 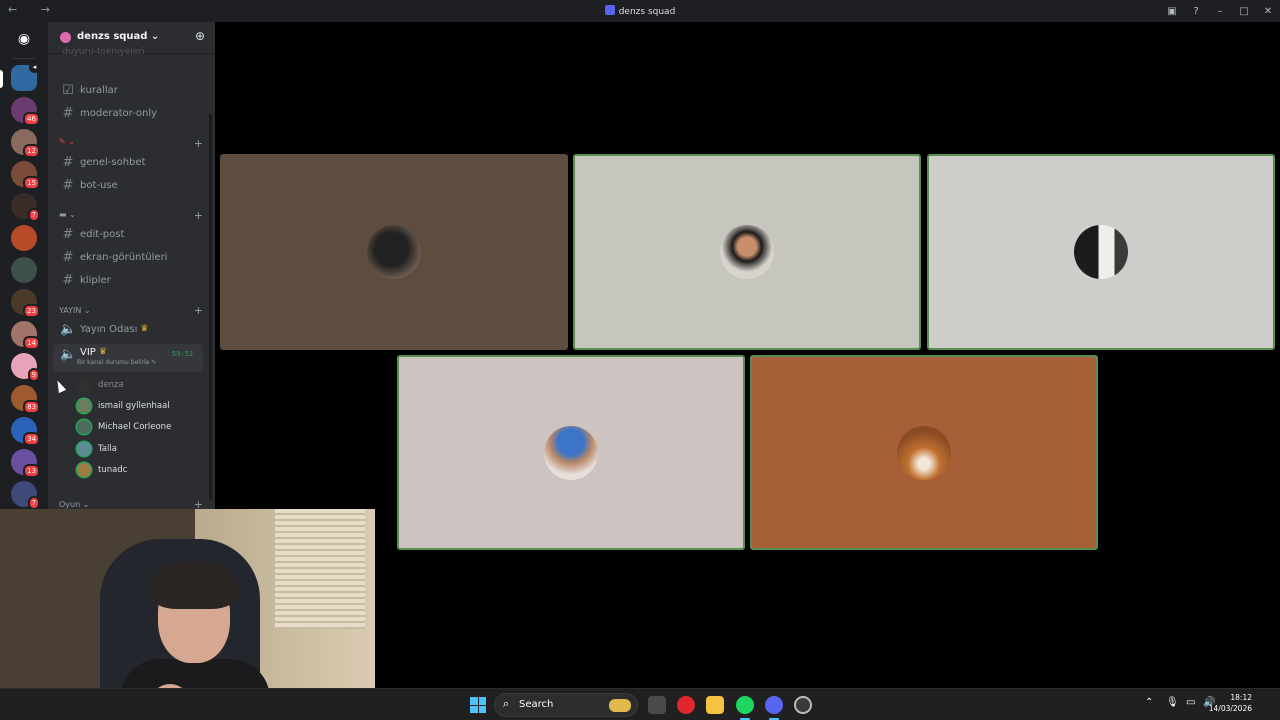 I want to click on mention-badge: 9, so click(x=33, y=375).